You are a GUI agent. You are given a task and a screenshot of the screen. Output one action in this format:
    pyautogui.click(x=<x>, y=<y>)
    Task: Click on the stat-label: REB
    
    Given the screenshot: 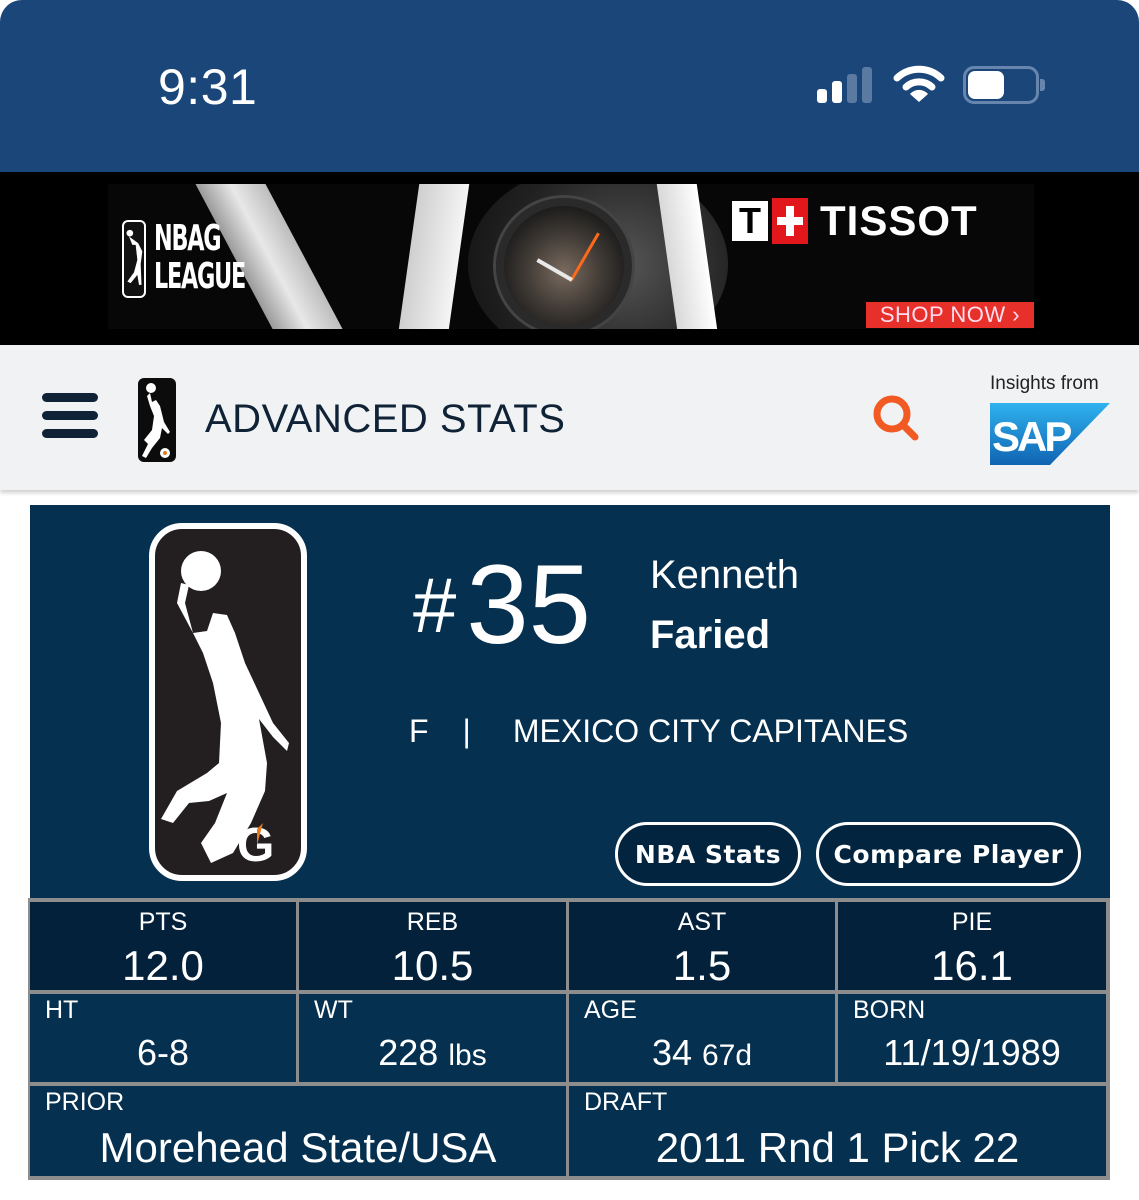 What is the action you would take?
    pyautogui.click(x=432, y=922)
    